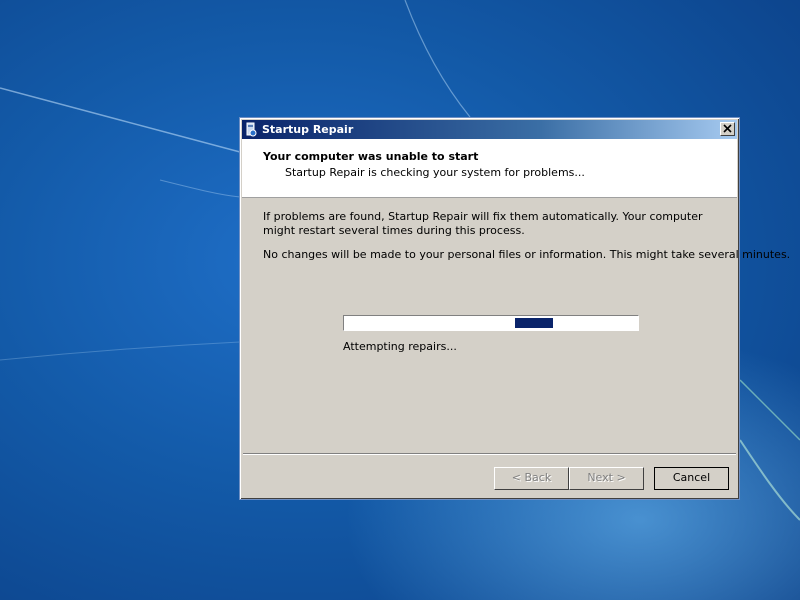  What do you see at coordinates (251, 129) in the screenshot?
I see `startup-repair-icon` at bounding box center [251, 129].